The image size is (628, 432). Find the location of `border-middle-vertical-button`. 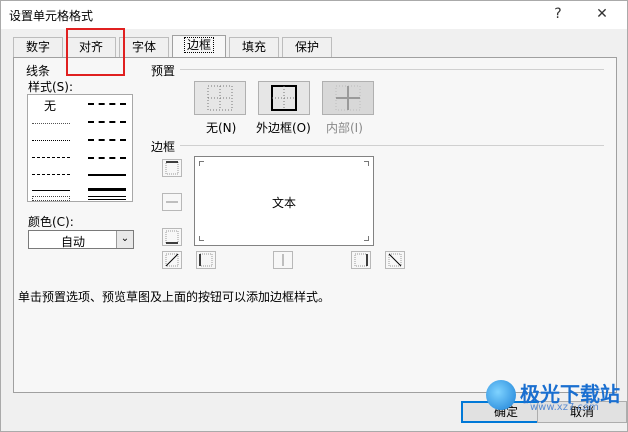

border-middle-vertical-button is located at coordinates (283, 260).